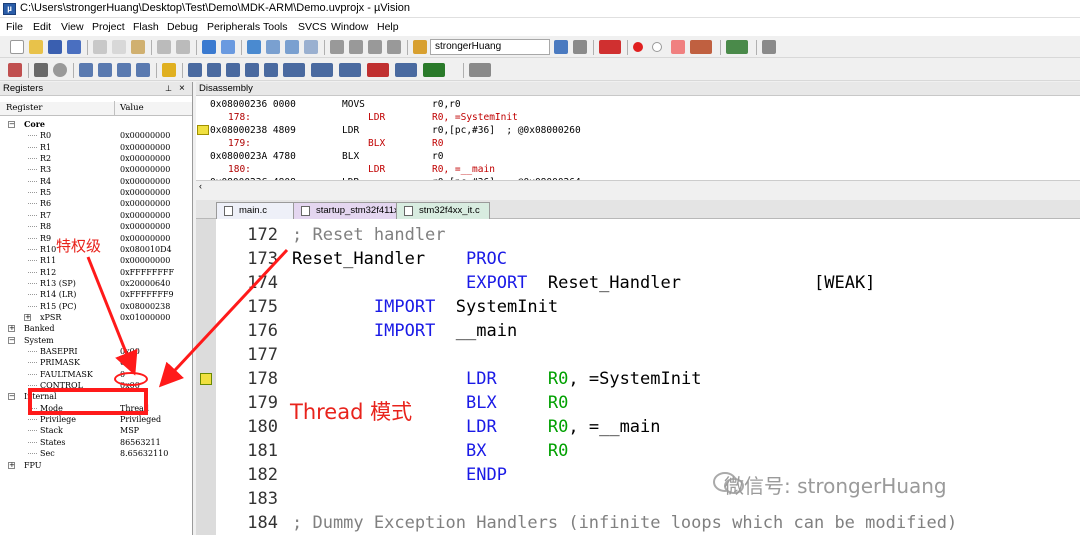 Image resolution: width=1080 pixels, height=535 pixels. Describe the element at coordinates (638, 89) in the screenshot. I see `disassembly-panel-title: Disassembly` at that location.